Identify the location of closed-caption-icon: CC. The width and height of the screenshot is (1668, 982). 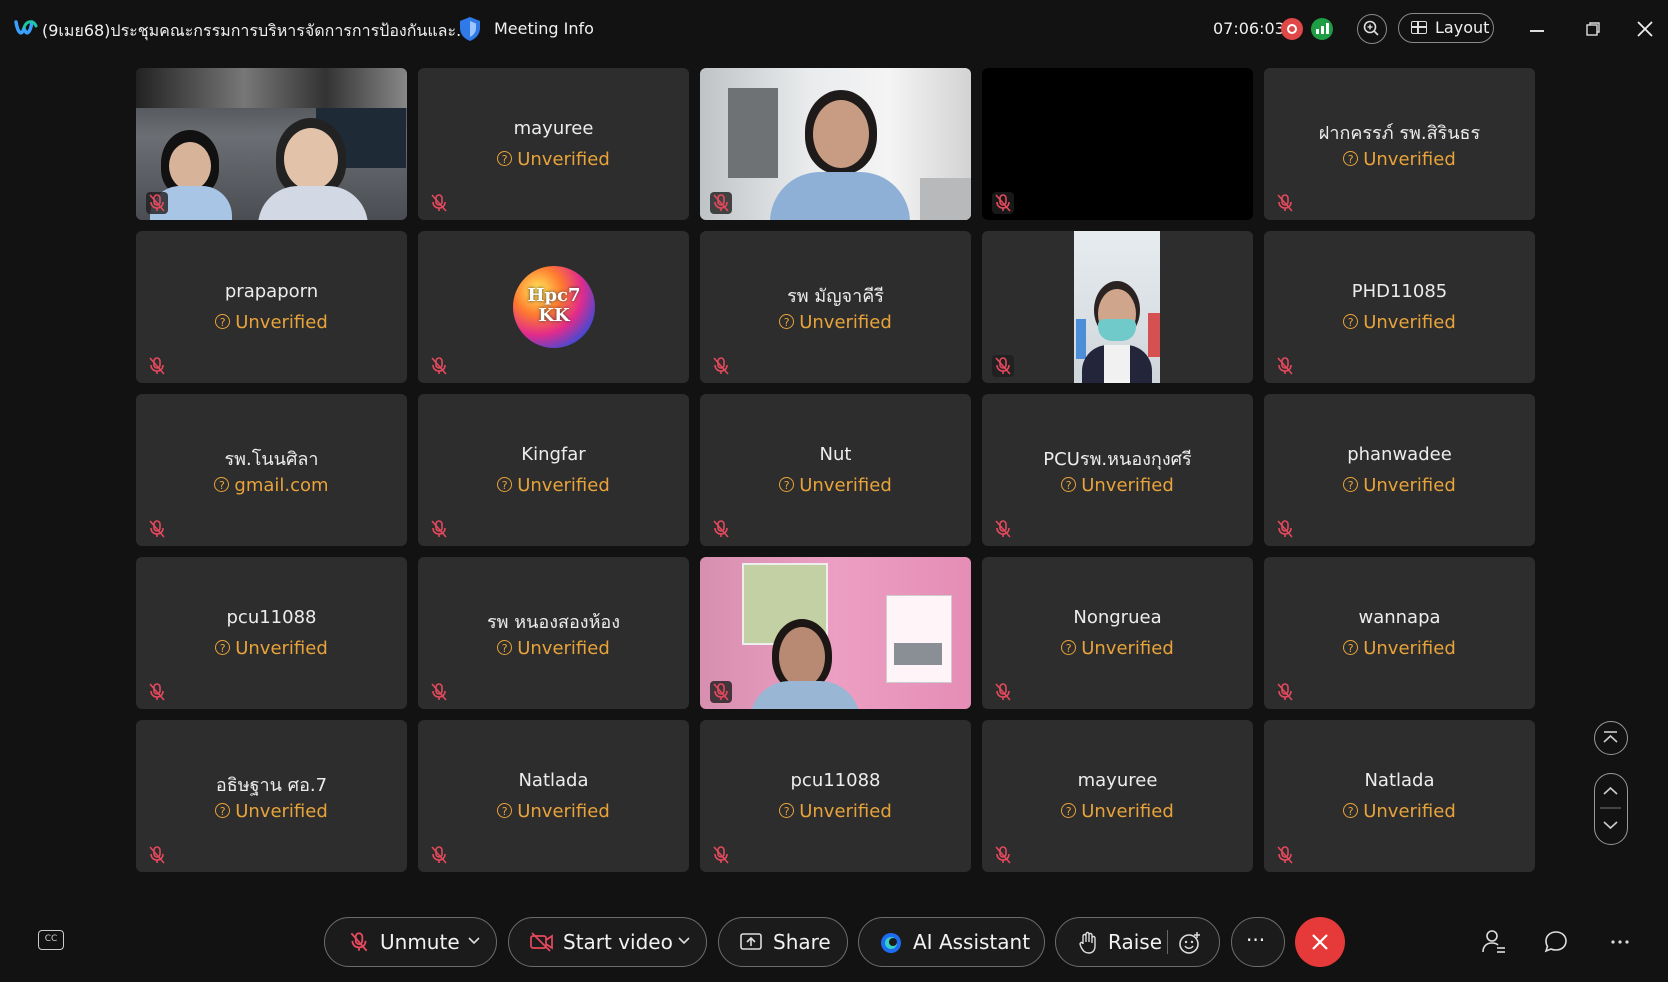
(51, 940).